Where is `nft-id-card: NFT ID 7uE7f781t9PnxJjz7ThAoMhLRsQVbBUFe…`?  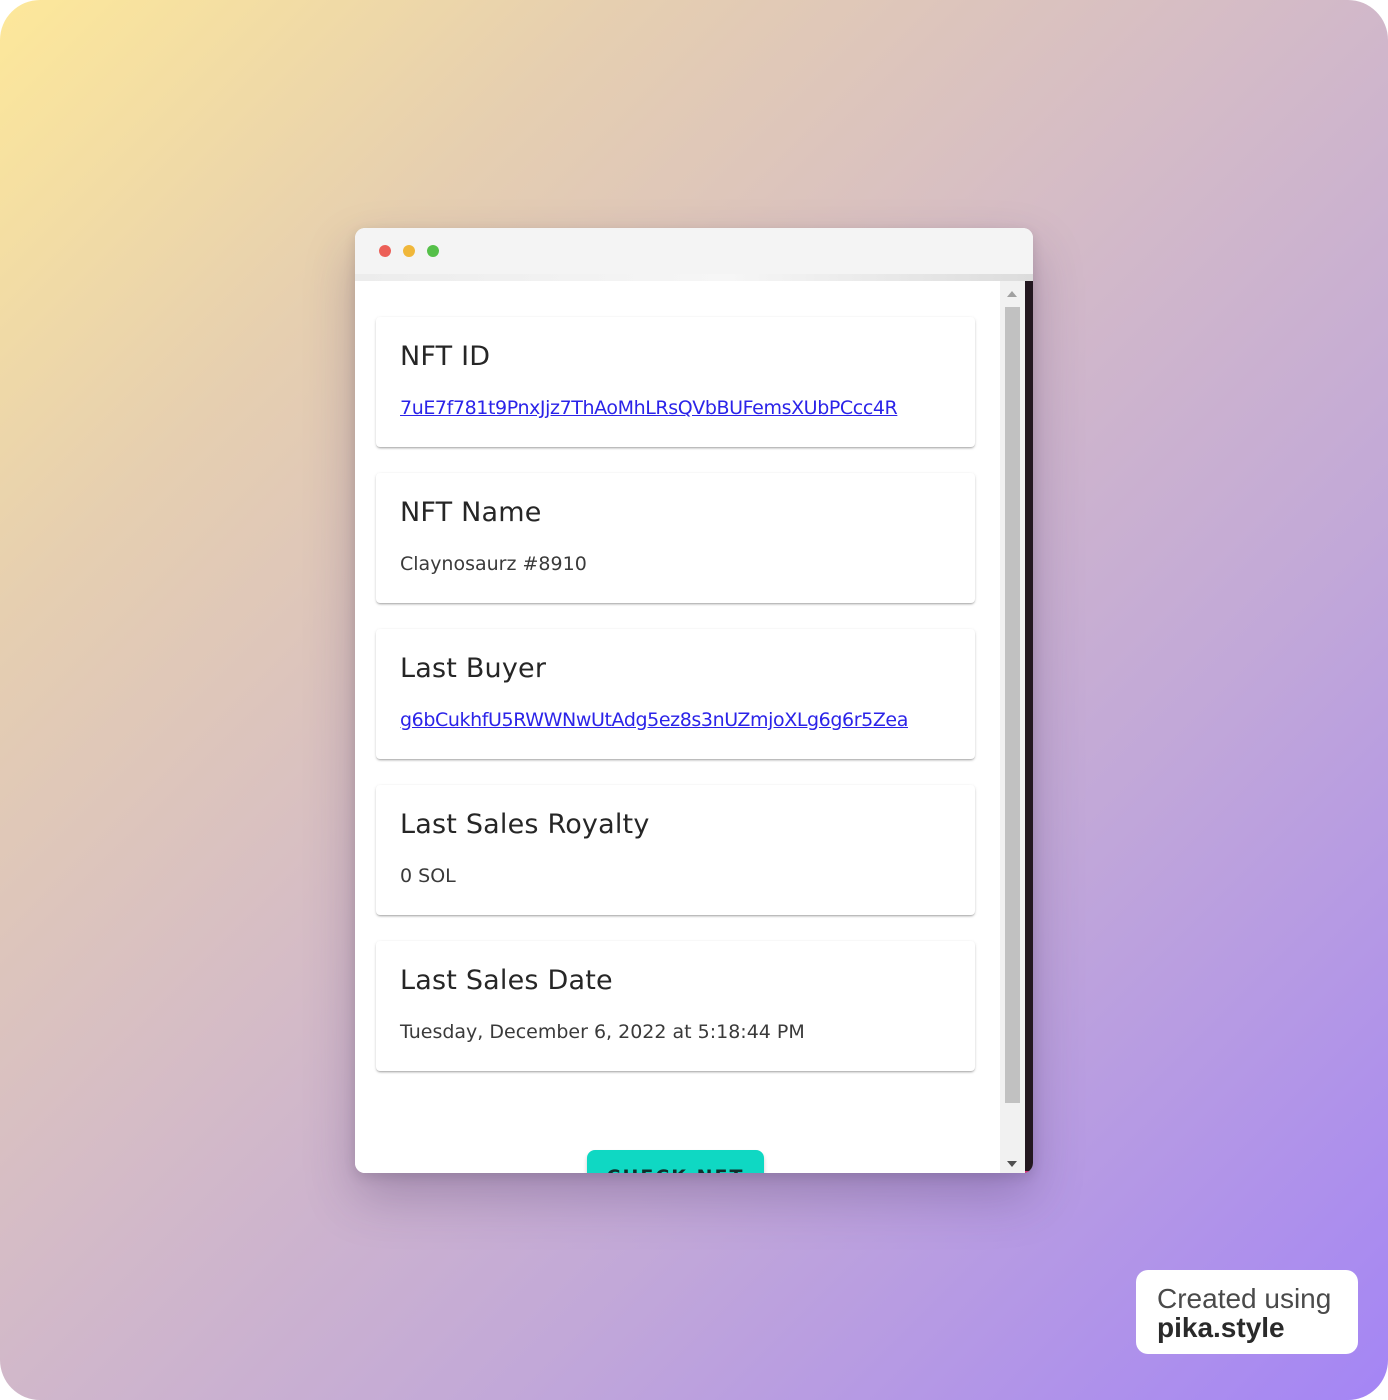
nft-id-card: NFT ID 7uE7f781t9PnxJjz7ThAoMhLRsQVbBUFe… is located at coordinates (675, 382).